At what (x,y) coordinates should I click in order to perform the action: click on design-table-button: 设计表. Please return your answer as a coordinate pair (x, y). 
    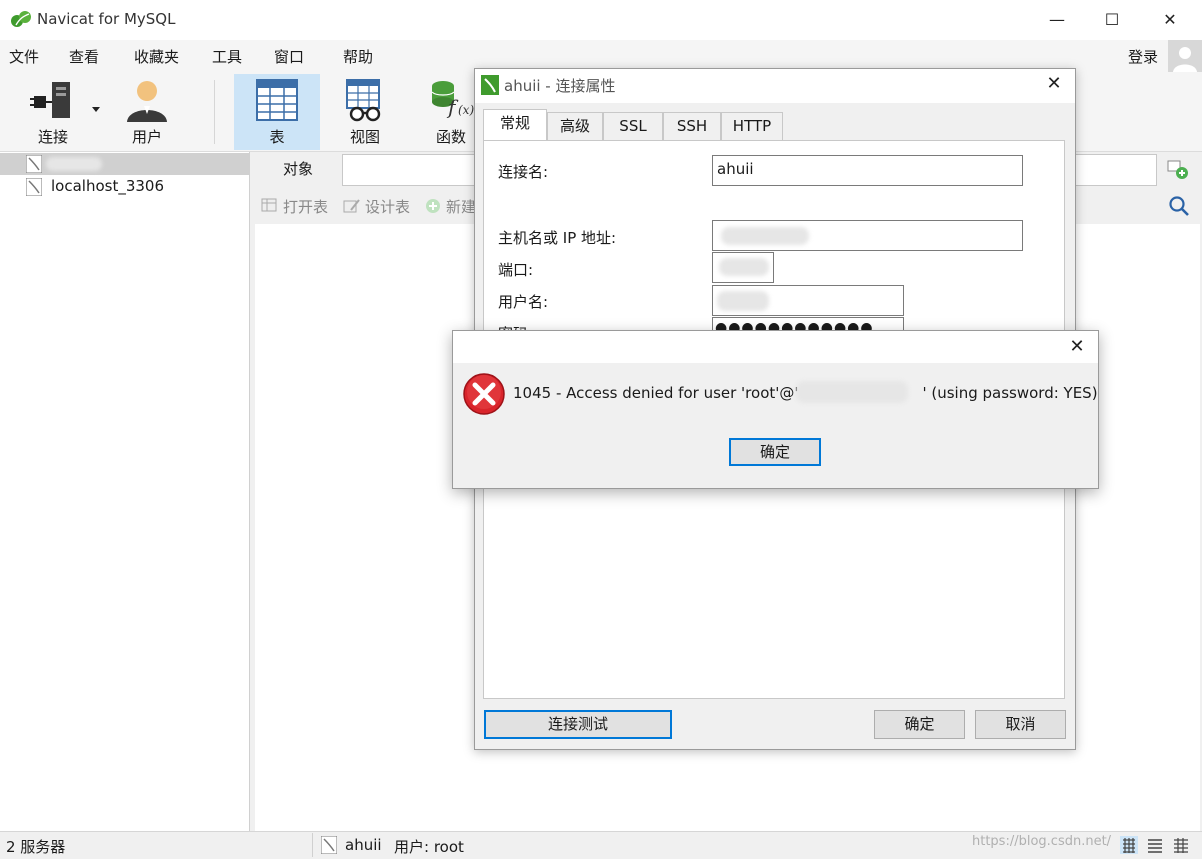
    Looking at the image, I should click on (376, 206).